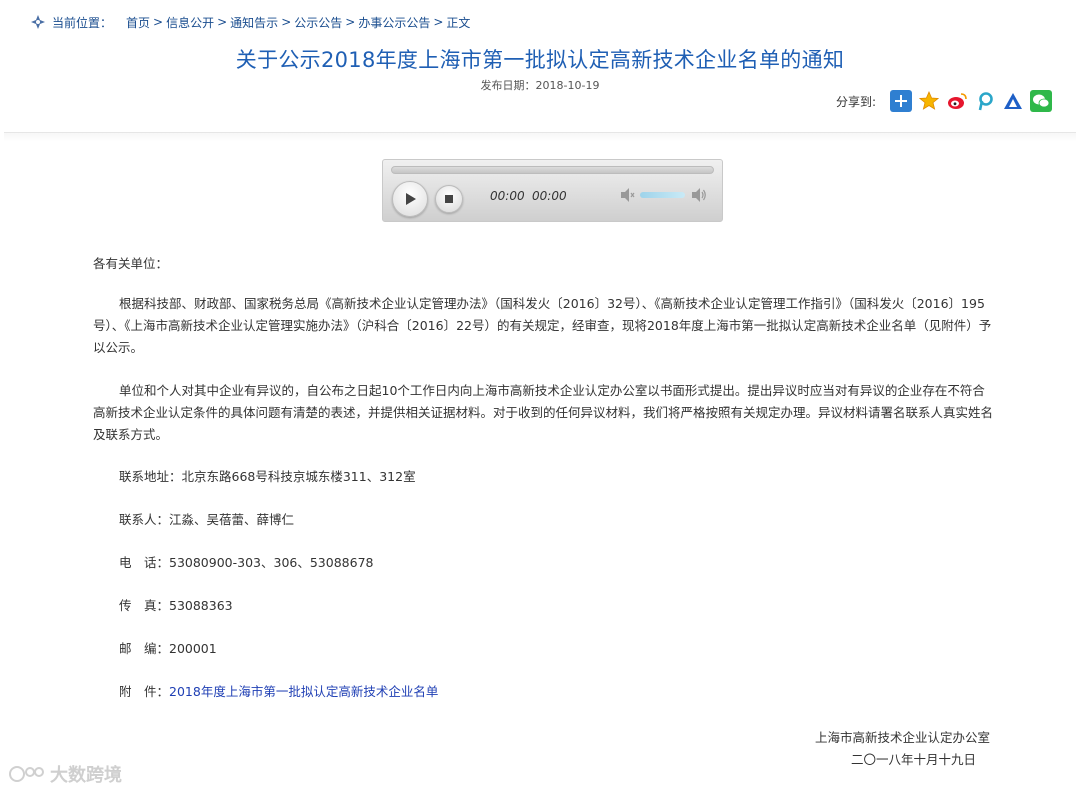 The image size is (1080, 794). Describe the element at coordinates (38, 22) in the screenshot. I see `location-icon` at that location.